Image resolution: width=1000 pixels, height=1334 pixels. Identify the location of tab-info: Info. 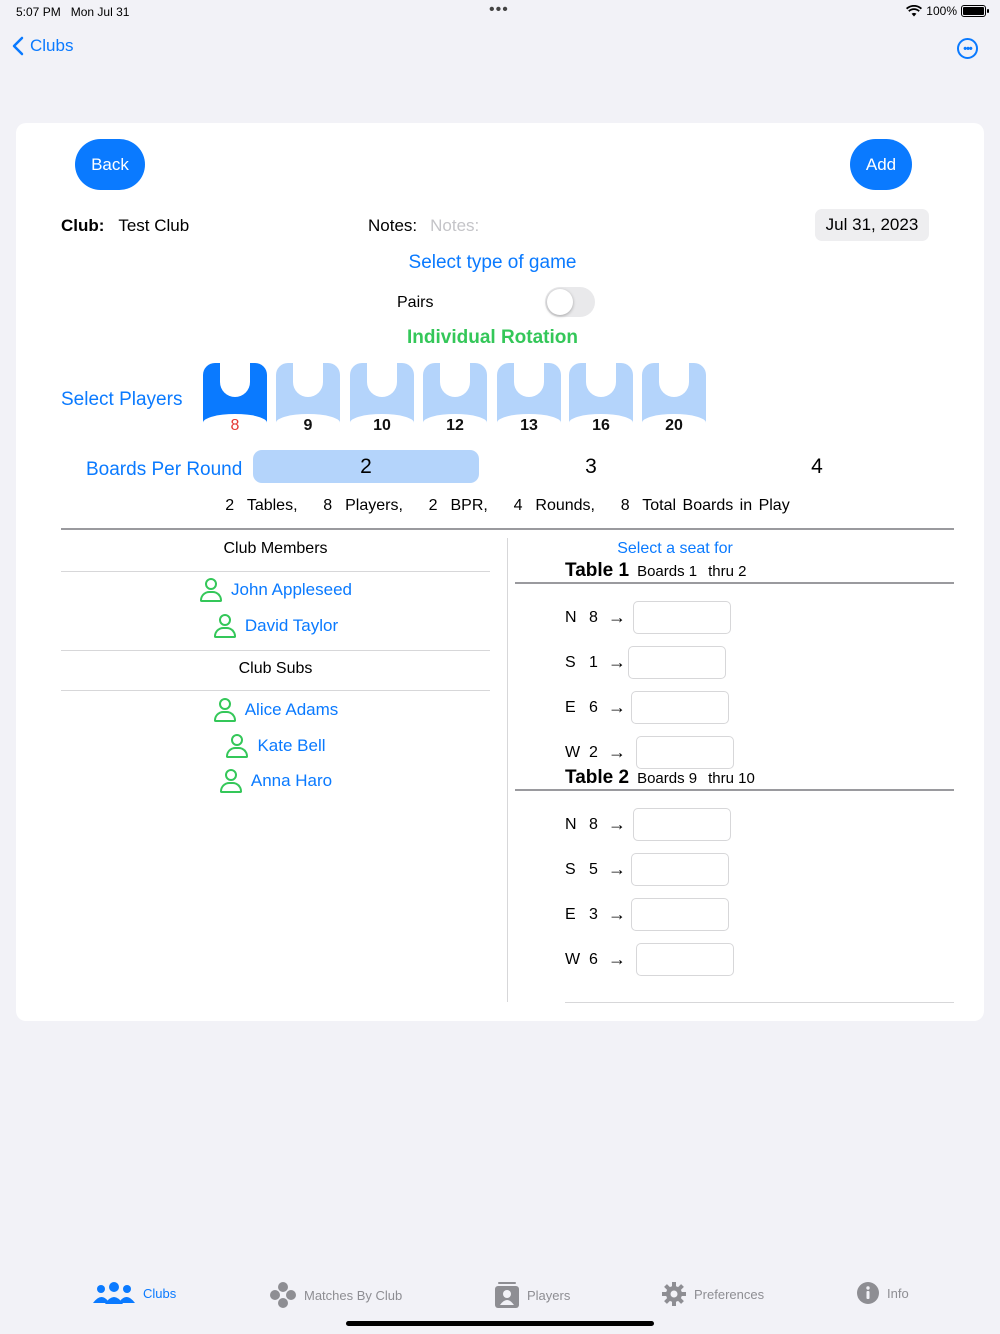
(883, 1293).